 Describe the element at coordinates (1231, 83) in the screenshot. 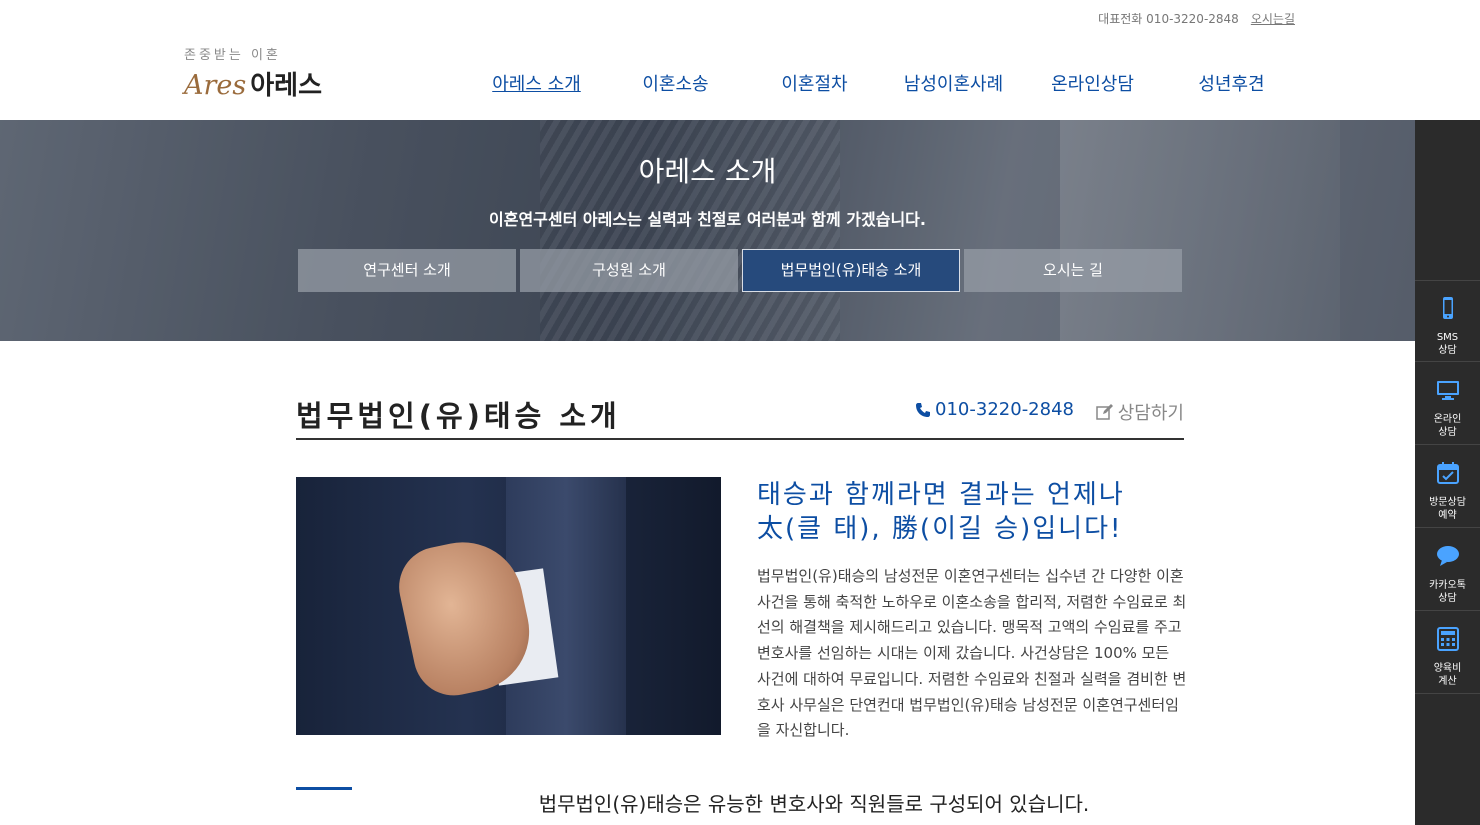

I see `nav-item-adult-guardianship: 성년후견` at that location.